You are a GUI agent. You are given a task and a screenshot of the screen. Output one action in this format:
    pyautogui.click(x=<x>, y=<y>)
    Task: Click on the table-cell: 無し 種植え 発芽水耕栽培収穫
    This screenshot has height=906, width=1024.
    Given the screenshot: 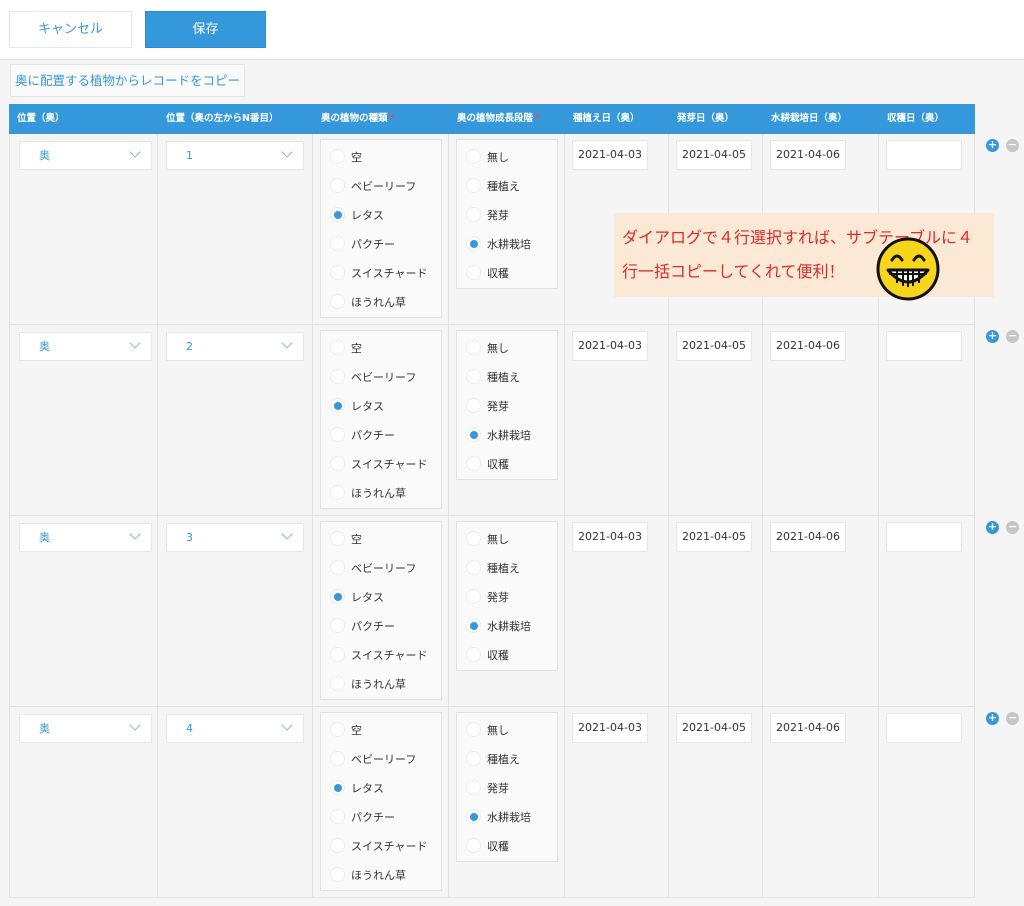 What is the action you would take?
    pyautogui.click(x=507, y=229)
    